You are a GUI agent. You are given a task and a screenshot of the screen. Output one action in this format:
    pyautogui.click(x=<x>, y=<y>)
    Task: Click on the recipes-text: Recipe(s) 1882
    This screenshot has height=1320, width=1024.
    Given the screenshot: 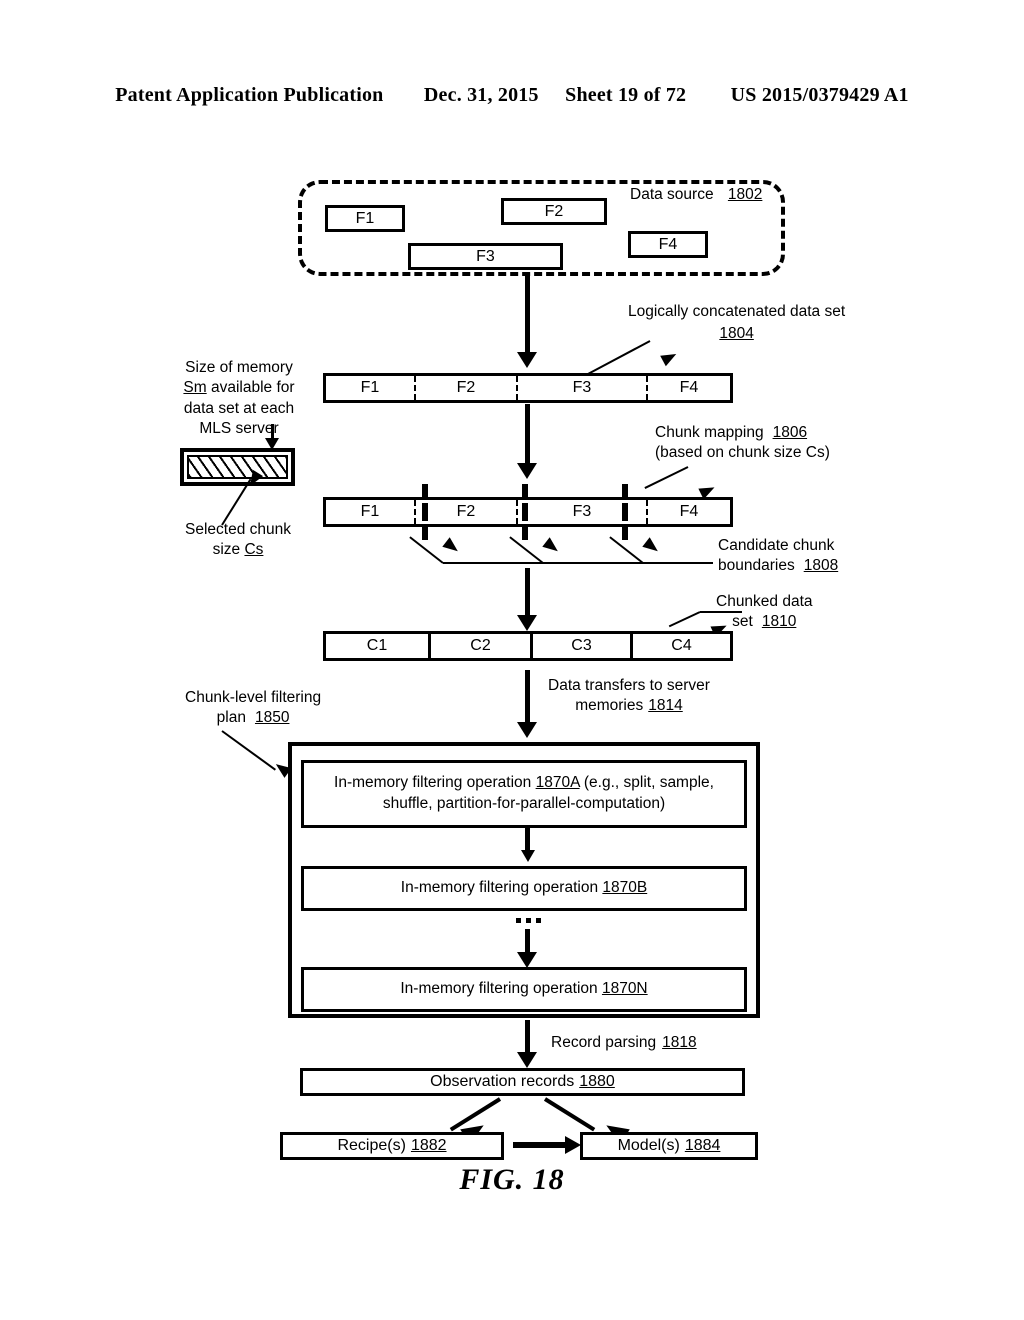 What is the action you would take?
    pyautogui.click(x=391, y=1146)
    